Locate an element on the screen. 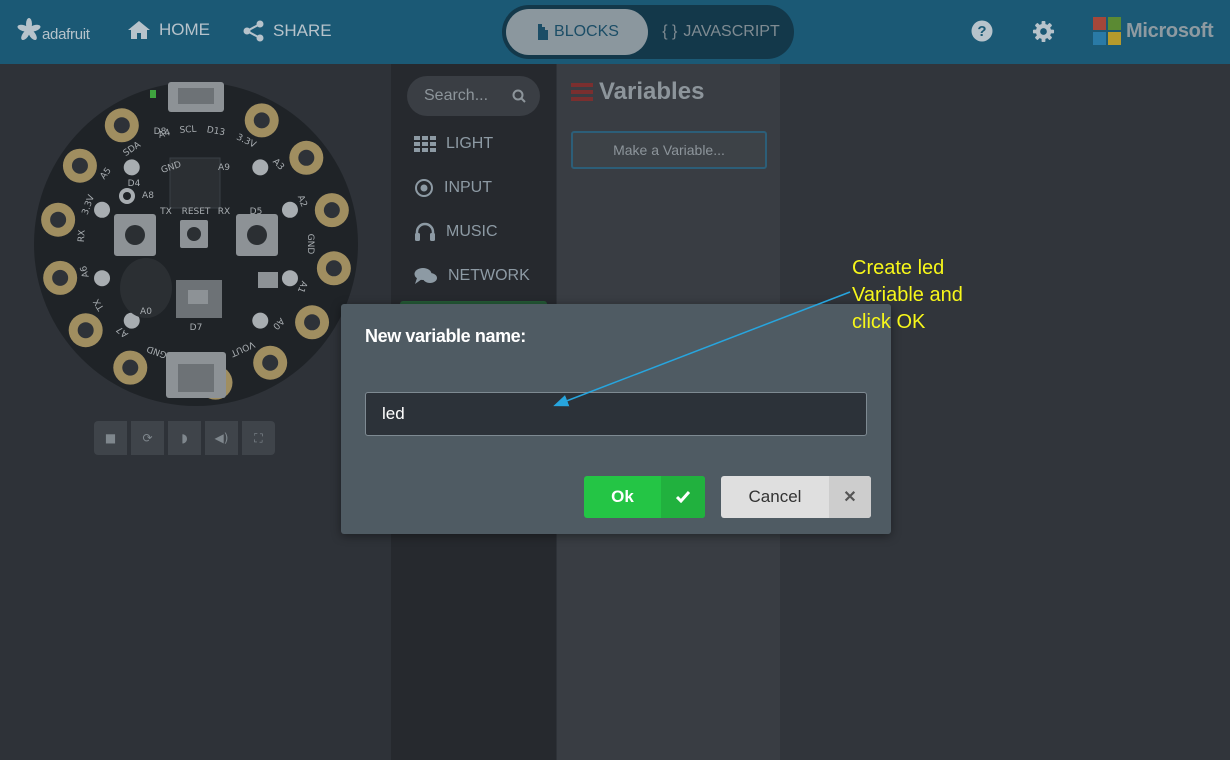 The height and width of the screenshot is (760, 1230). blocks-tab: BLOCKS is located at coordinates (577, 32).